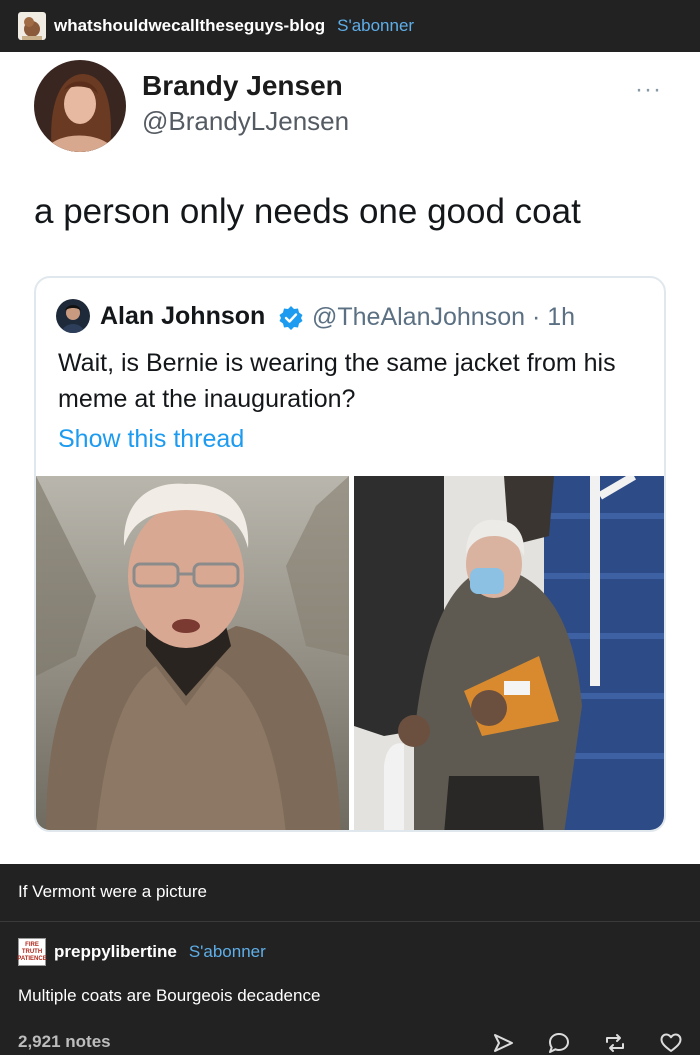  Describe the element at coordinates (227, 952) in the screenshot. I see `reblog-follow-button: S'abonner` at that location.